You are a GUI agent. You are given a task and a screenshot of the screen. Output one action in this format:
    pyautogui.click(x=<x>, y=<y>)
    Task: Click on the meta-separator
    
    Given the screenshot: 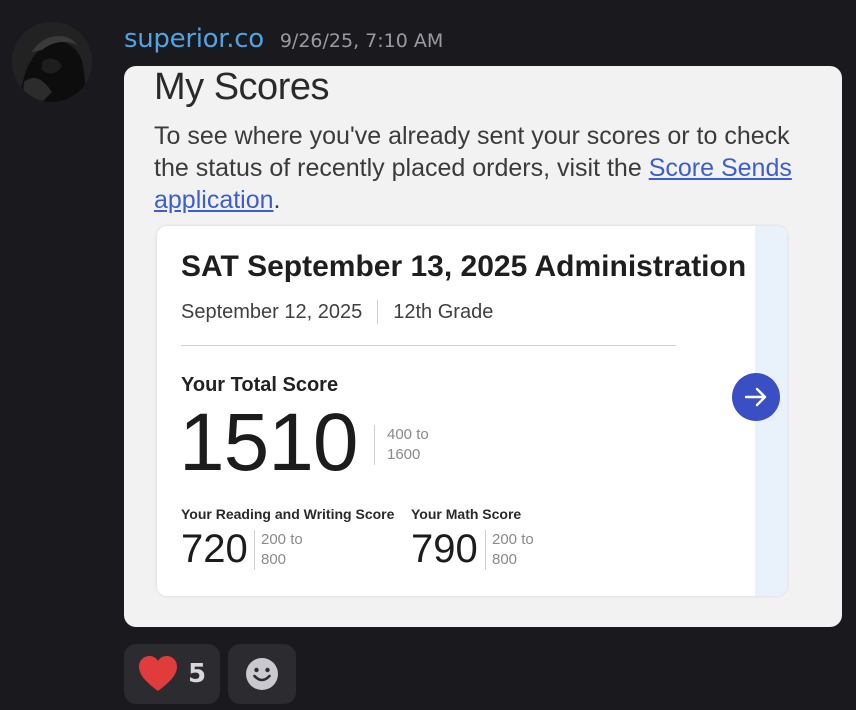 What is the action you would take?
    pyautogui.click(x=378, y=312)
    